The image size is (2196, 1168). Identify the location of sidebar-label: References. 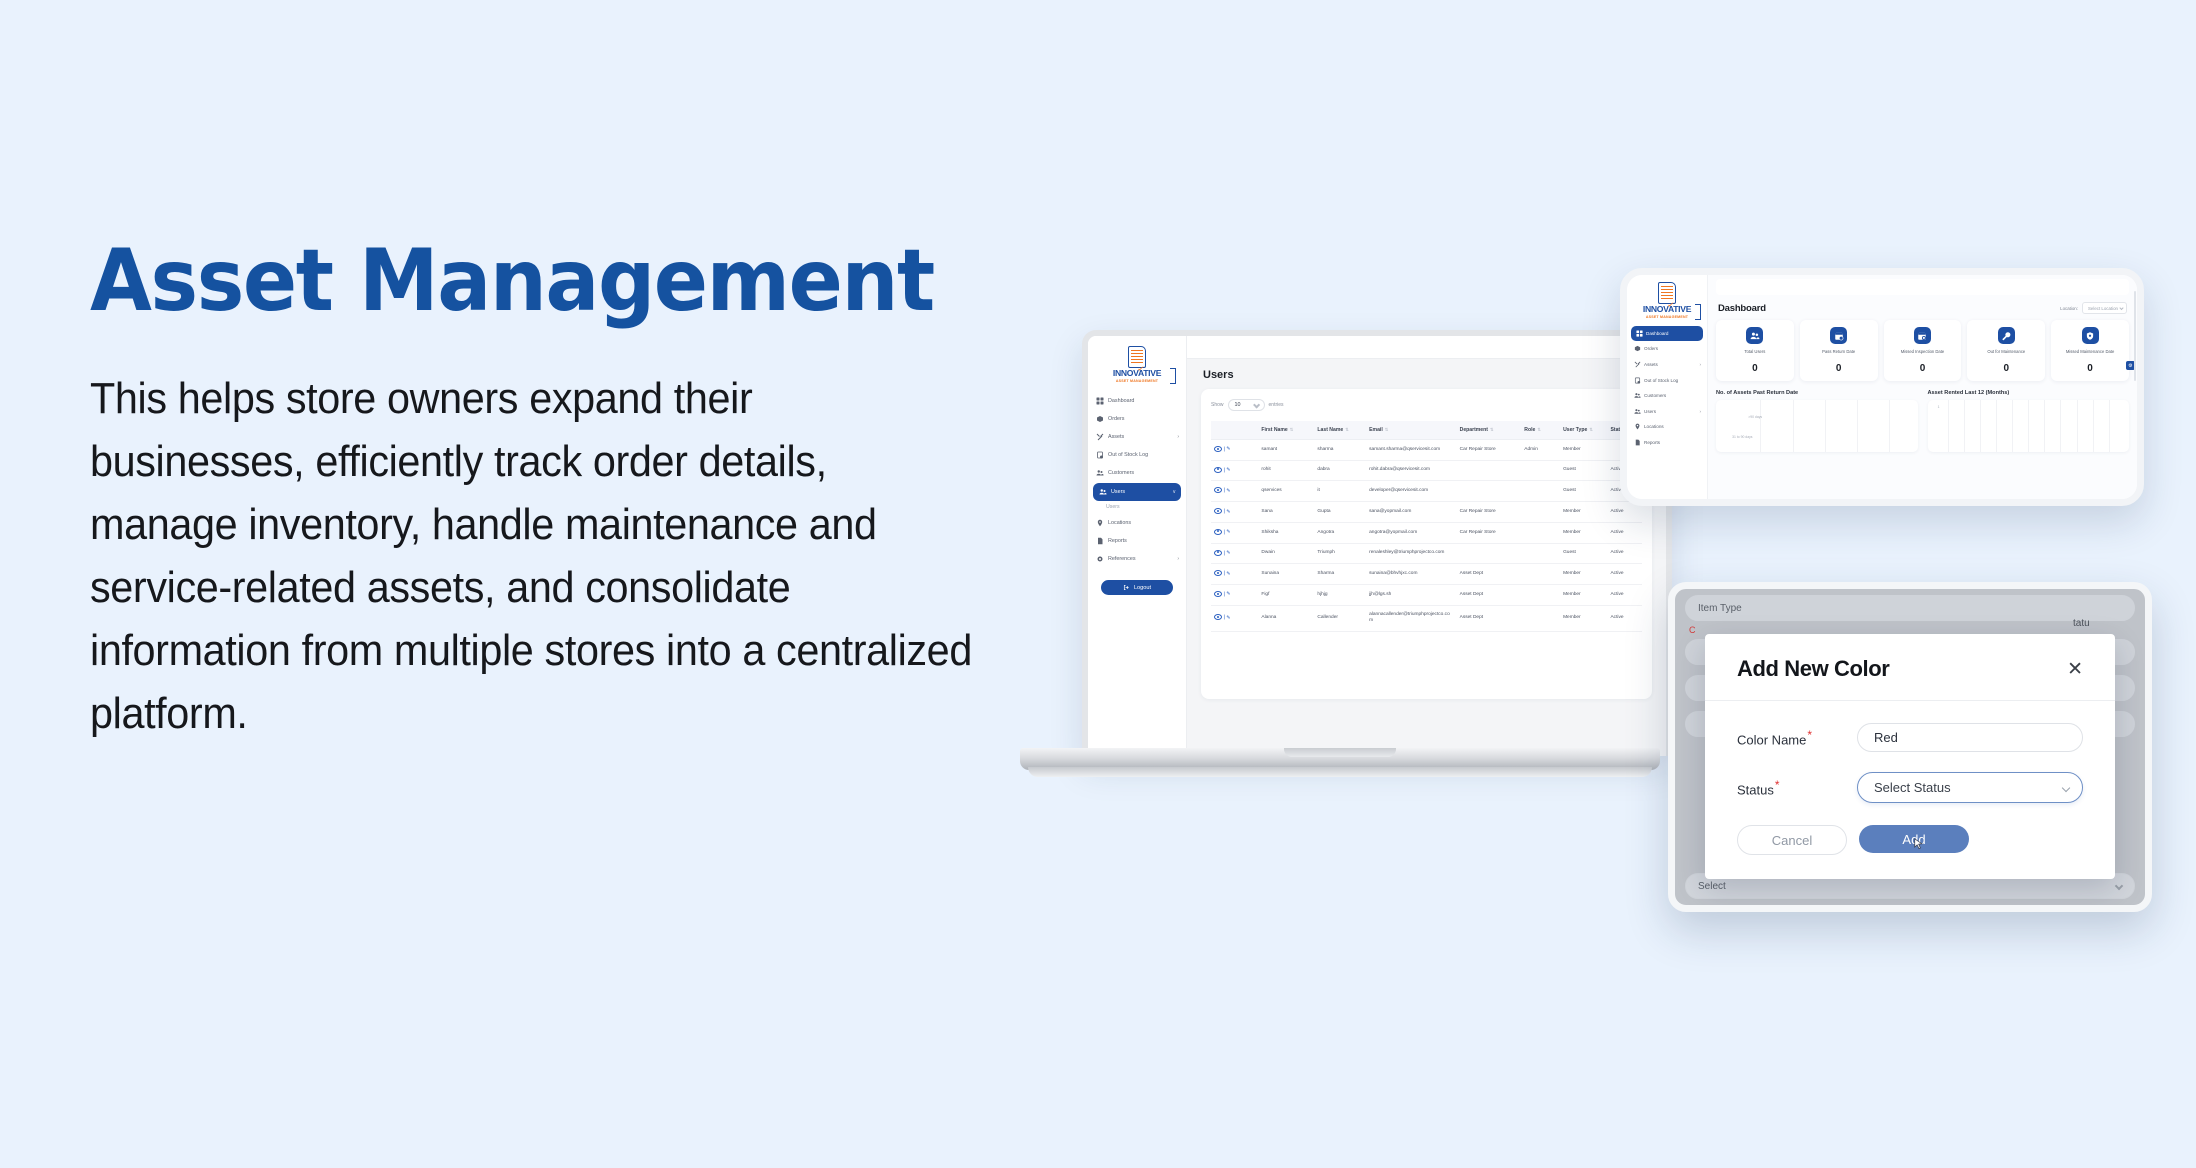
(1122, 559).